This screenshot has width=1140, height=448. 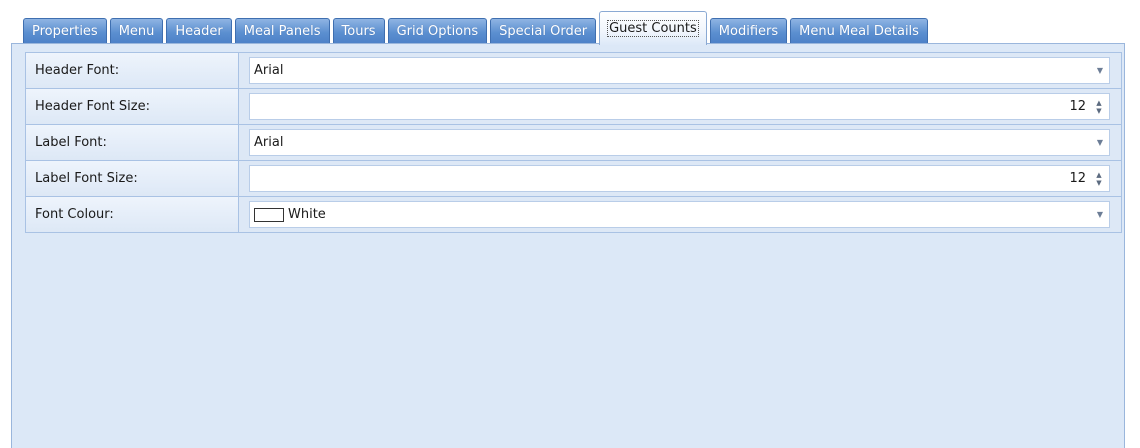 I want to click on tab-label: Properties, so click(x=65, y=31).